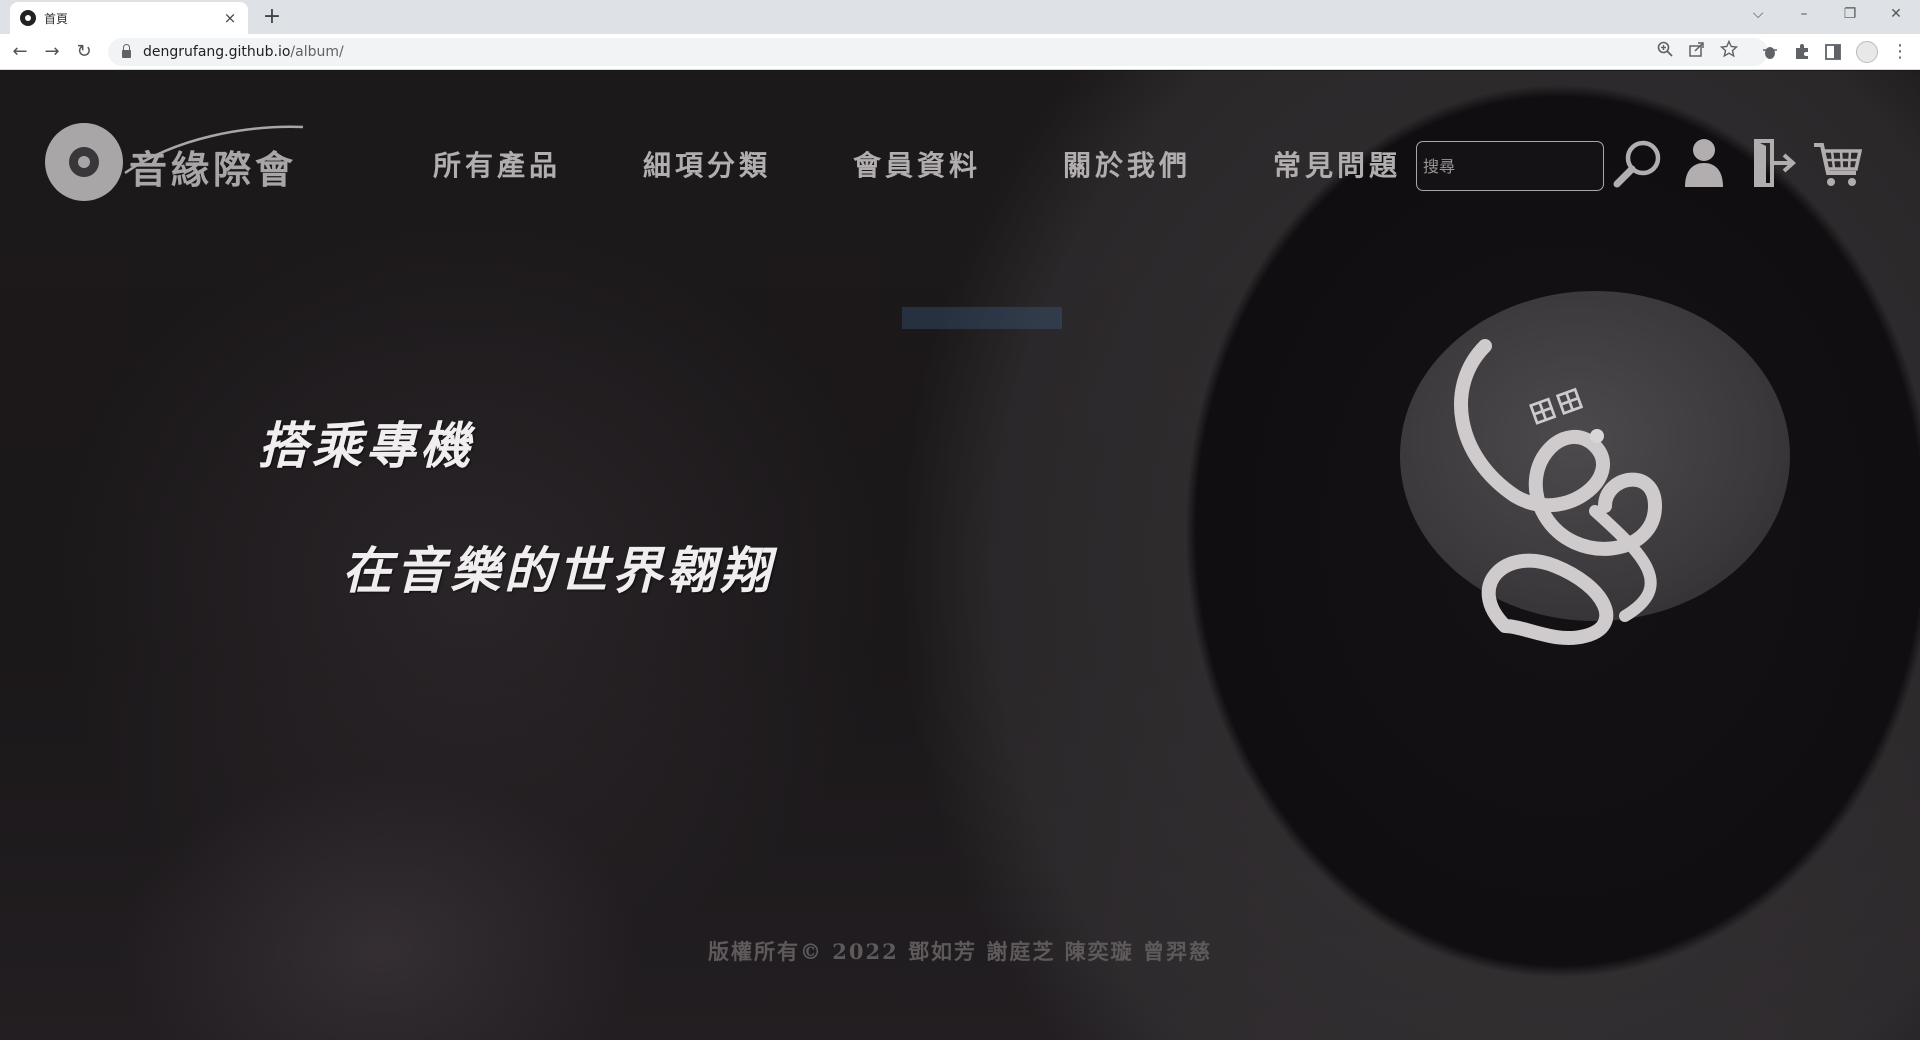  I want to click on zoom-icon, so click(1665, 49).